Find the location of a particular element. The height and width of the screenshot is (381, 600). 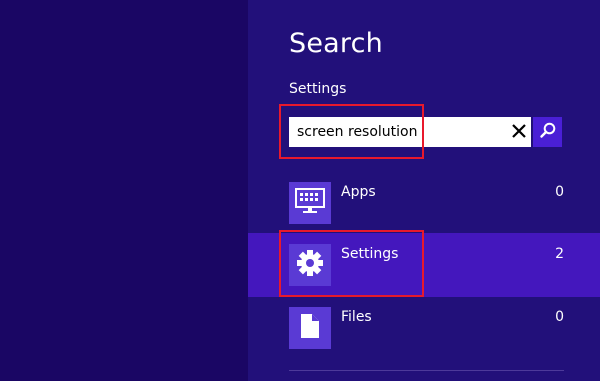

result-files: Files 0 is located at coordinates (424, 328).